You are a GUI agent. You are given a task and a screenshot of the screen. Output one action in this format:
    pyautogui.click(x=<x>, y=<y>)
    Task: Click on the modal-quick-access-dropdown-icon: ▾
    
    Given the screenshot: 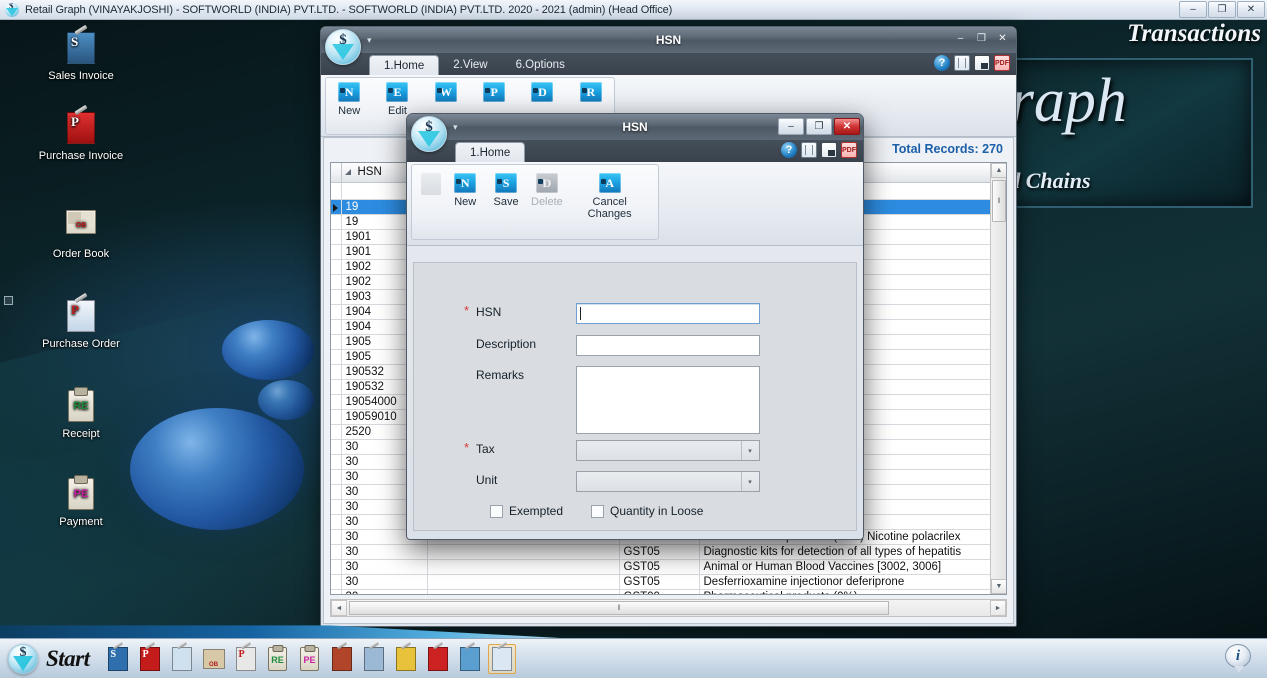 What is the action you would take?
    pyautogui.click(x=455, y=127)
    